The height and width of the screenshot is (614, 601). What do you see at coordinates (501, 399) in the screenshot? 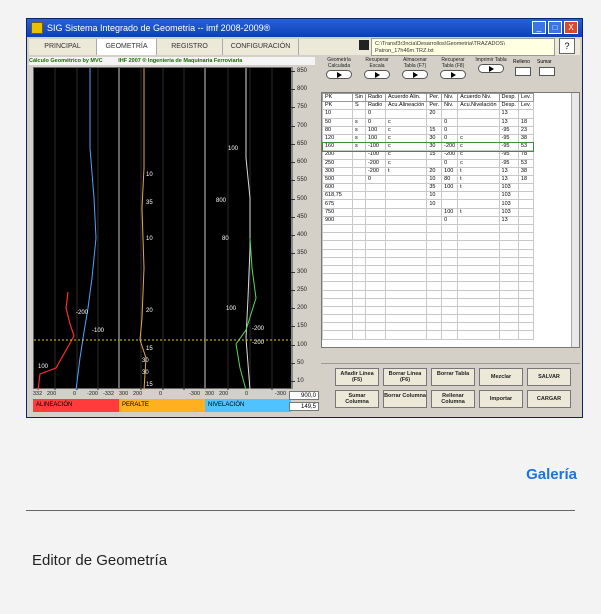
I see `importar-button: Importar` at bounding box center [501, 399].